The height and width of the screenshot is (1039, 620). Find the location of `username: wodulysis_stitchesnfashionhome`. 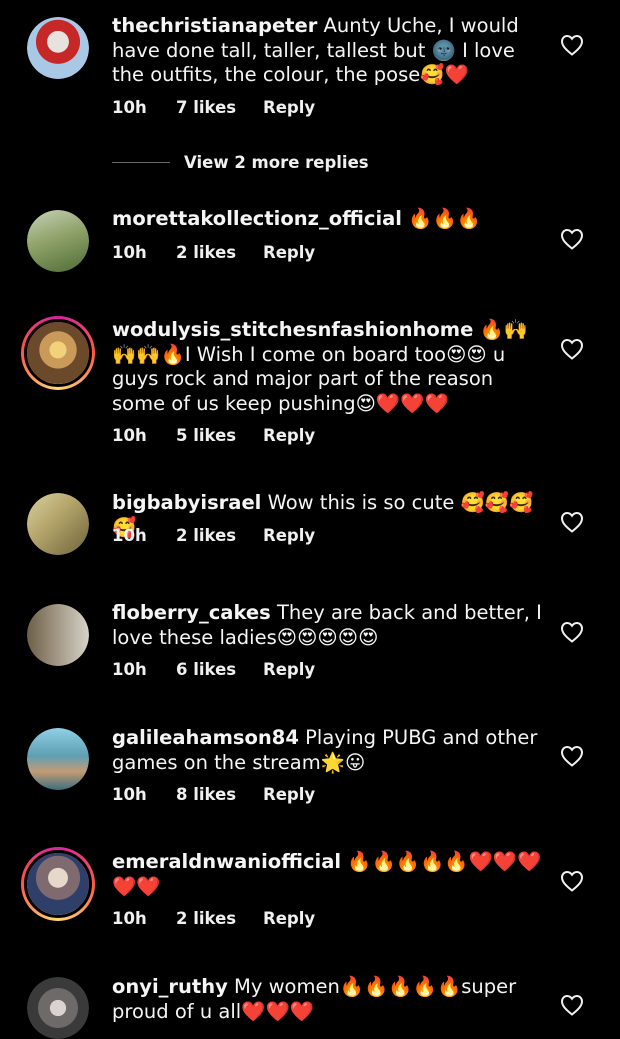

username: wodulysis_stitchesnfashionhome is located at coordinates (292, 329).